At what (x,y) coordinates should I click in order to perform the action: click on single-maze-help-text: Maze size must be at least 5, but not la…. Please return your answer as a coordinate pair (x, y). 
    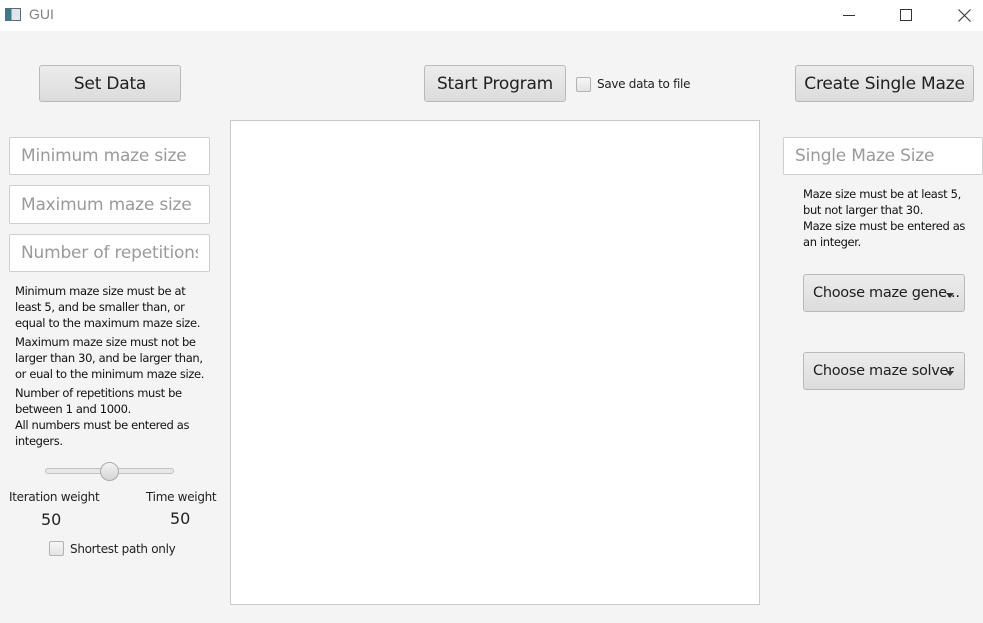
    Looking at the image, I should click on (884, 218).